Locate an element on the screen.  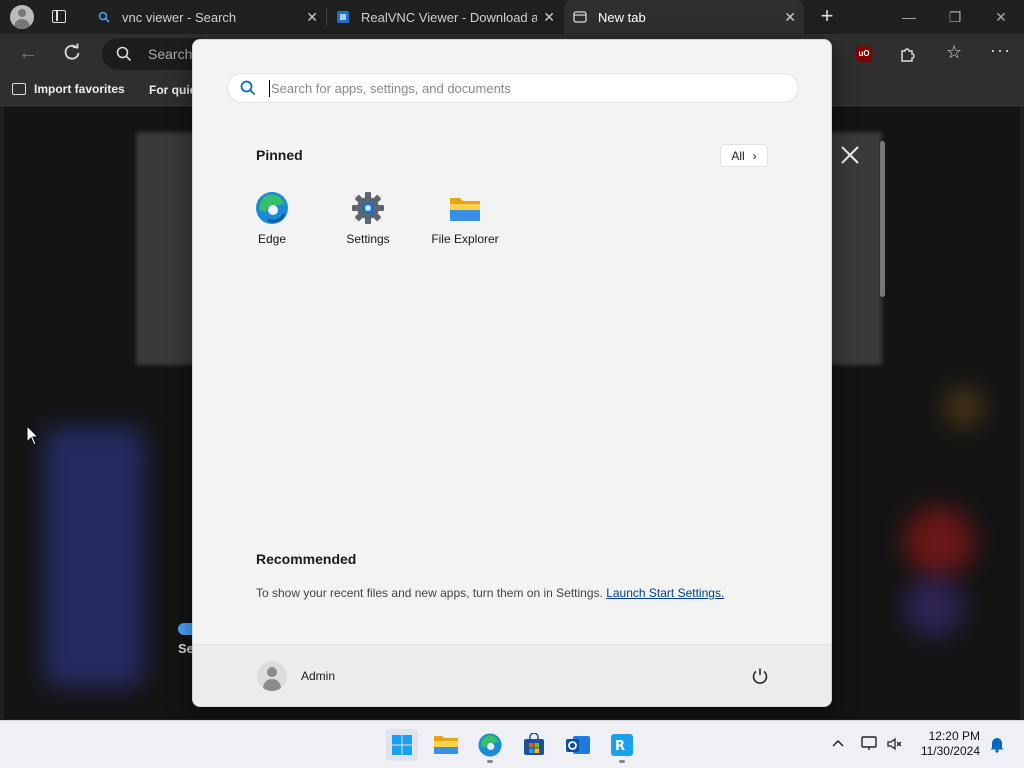
tab-new-tab: New tab ✕ is located at coordinates (684, 17).